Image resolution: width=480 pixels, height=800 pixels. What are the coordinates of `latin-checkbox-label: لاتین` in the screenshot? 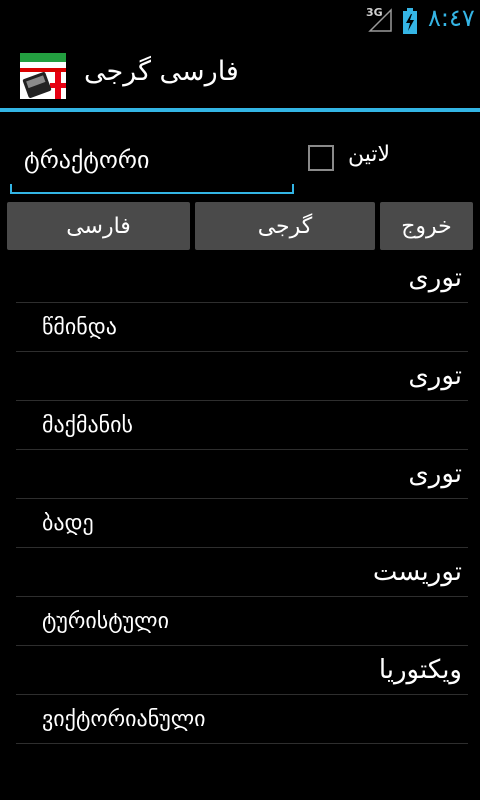 It's located at (369, 154).